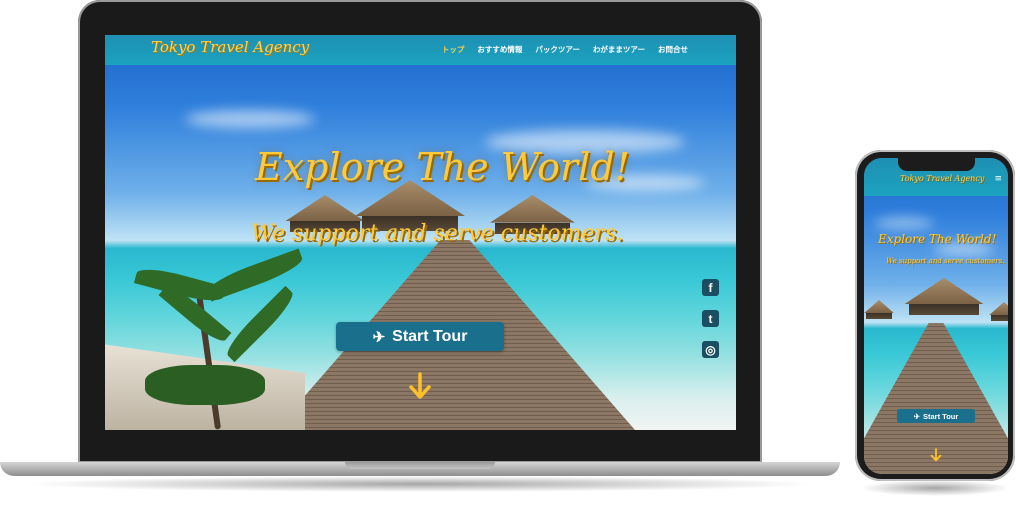 This screenshot has width=1020, height=510. I want to click on start-tour-label: Start Tour, so click(430, 336).